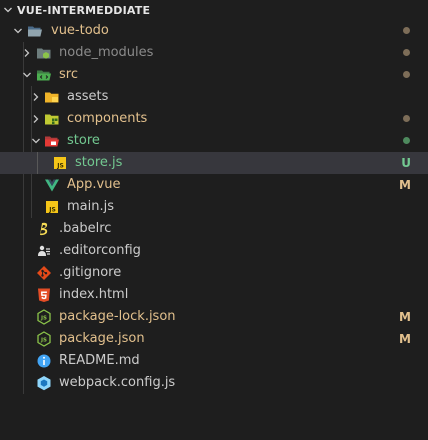  I want to click on git-status-badge: U, so click(406, 163).